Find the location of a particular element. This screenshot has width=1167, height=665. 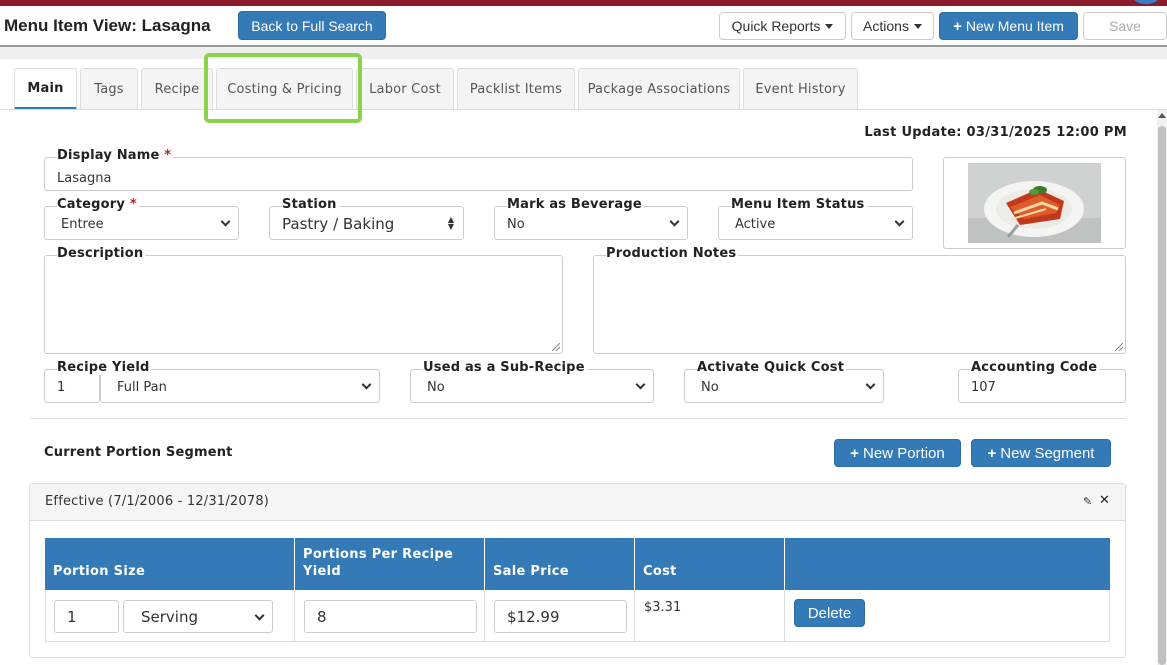

sale-price-value: $12.99 is located at coordinates (533, 616).